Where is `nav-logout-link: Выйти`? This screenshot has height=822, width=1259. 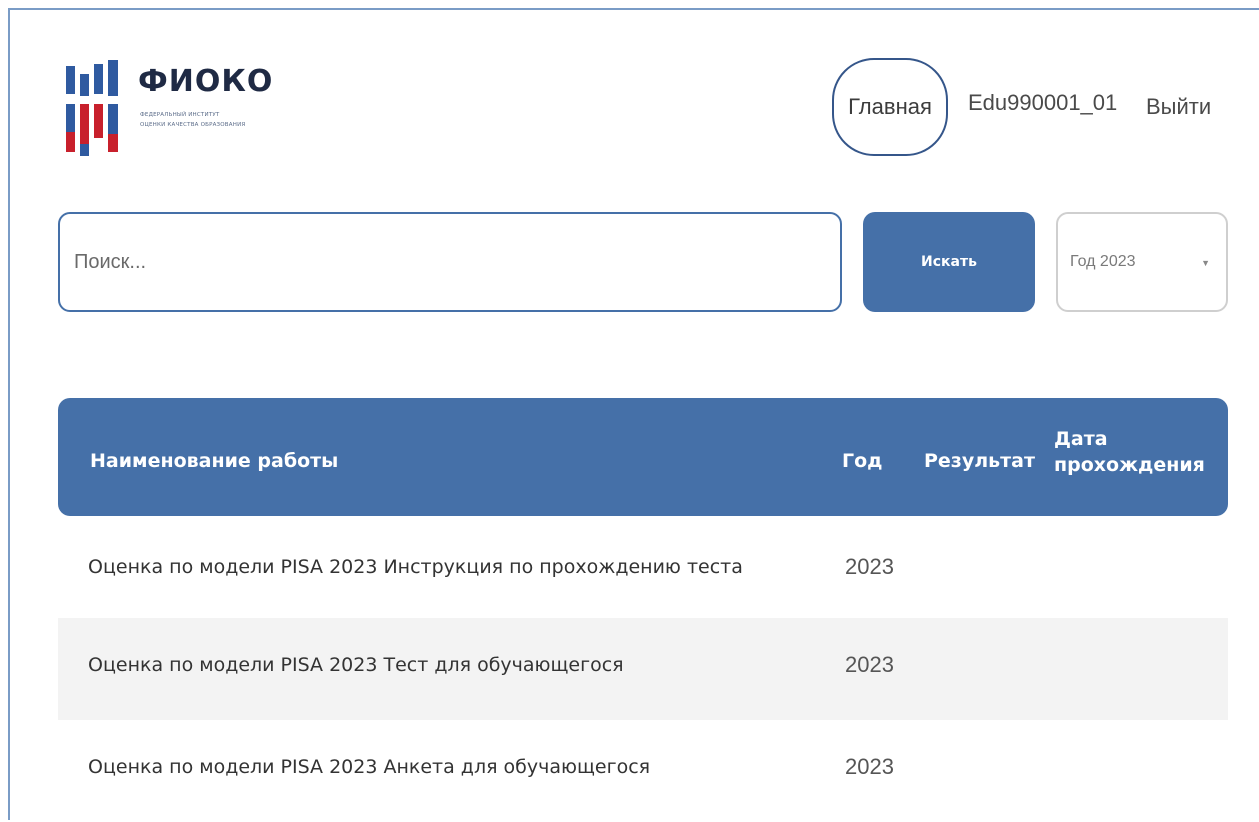
nav-logout-link: Выйти is located at coordinates (1178, 107).